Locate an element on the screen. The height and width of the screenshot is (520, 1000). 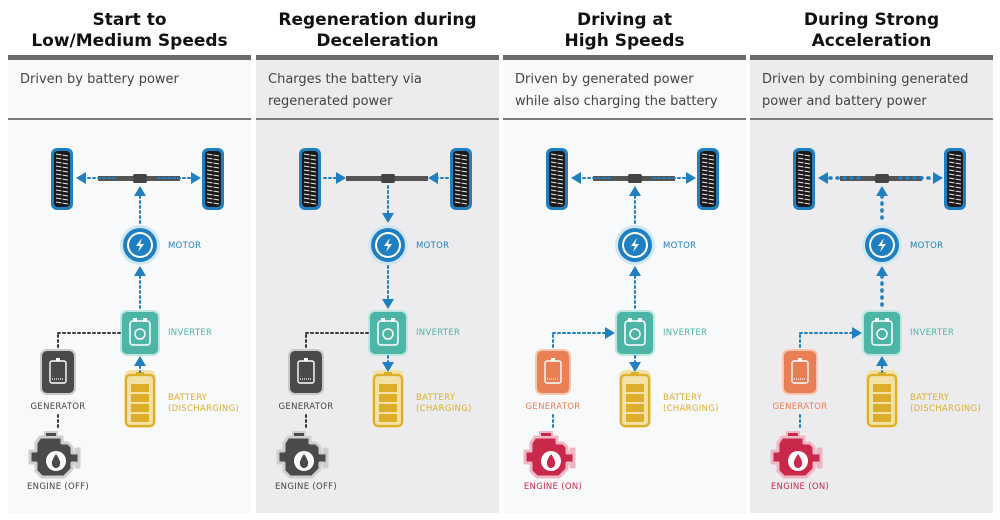
panel-title: Regeneration during Deceleration is located at coordinates (377, 31).